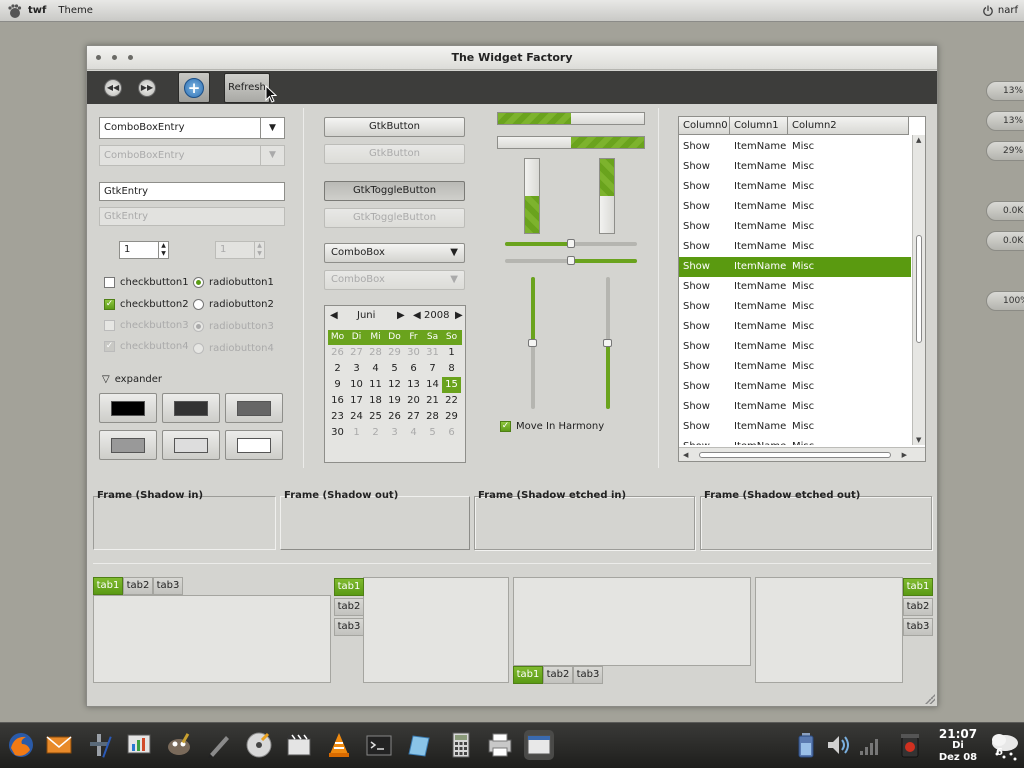 The width and height of the screenshot is (1024, 768). What do you see at coordinates (349, 627) in the screenshot?
I see `notebook-left-tab3: tab3` at bounding box center [349, 627].